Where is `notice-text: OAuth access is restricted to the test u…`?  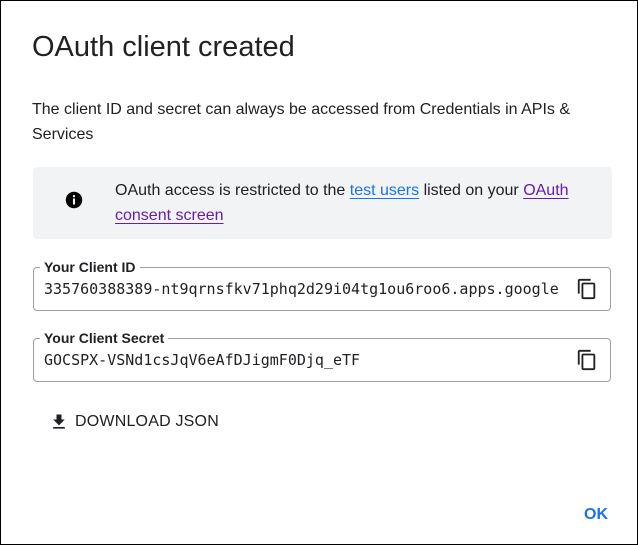
notice-text: OAuth access is restricted to the test u… is located at coordinates (350, 203).